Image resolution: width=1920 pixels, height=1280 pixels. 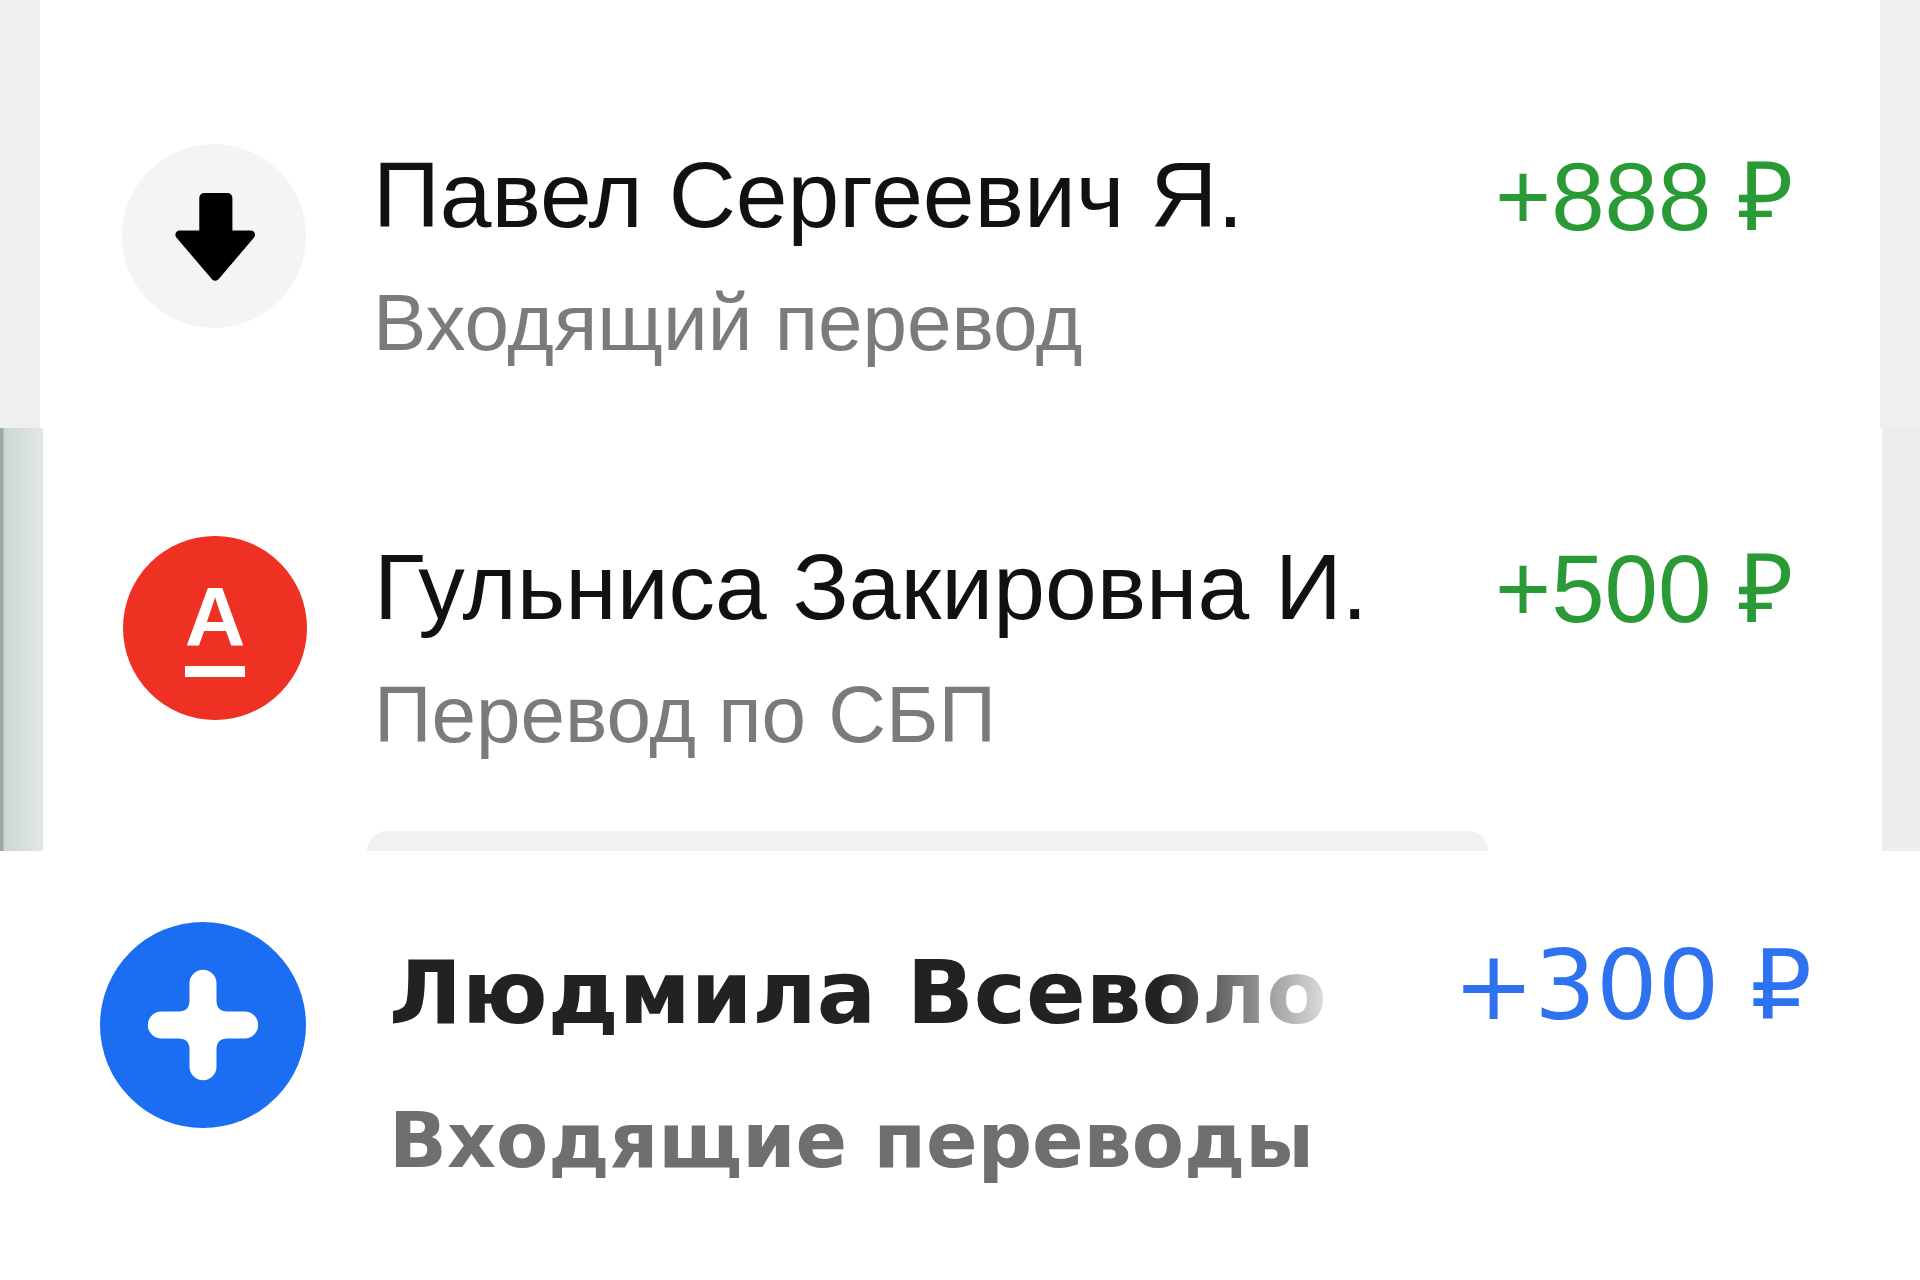 What do you see at coordinates (728, 322) in the screenshot?
I see `transfer-type: Входящий перевод` at bounding box center [728, 322].